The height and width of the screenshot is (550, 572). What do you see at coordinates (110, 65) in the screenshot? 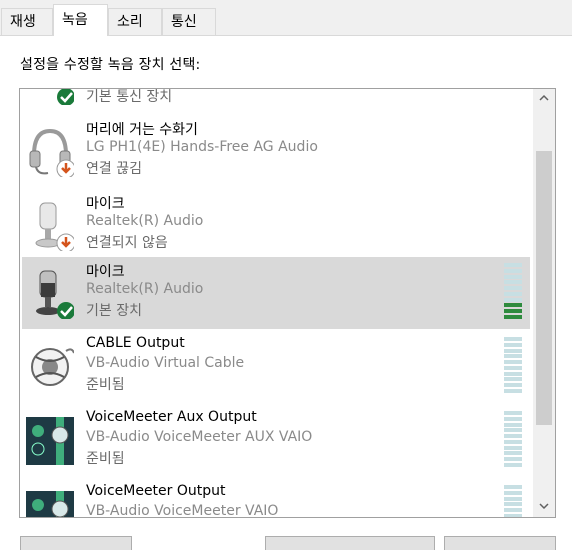
I see `select-device-prompt: 설정을 수정할 녹음 장치 선택:` at bounding box center [110, 65].